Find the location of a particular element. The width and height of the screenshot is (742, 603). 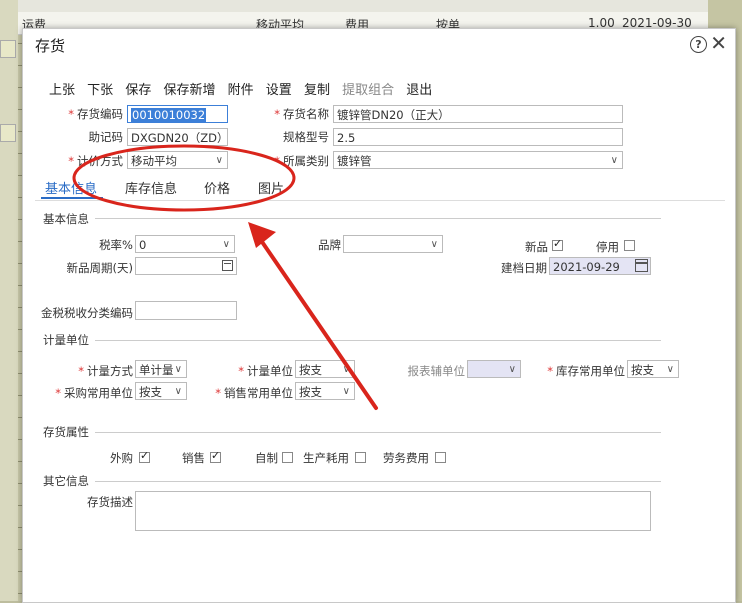

brand-label: 品牌 is located at coordinates (329, 245).